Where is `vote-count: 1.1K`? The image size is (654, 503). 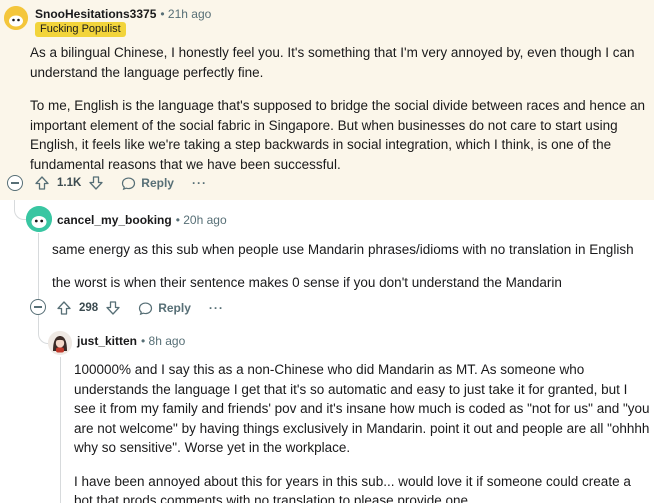
vote-count: 1.1K is located at coordinates (69, 183).